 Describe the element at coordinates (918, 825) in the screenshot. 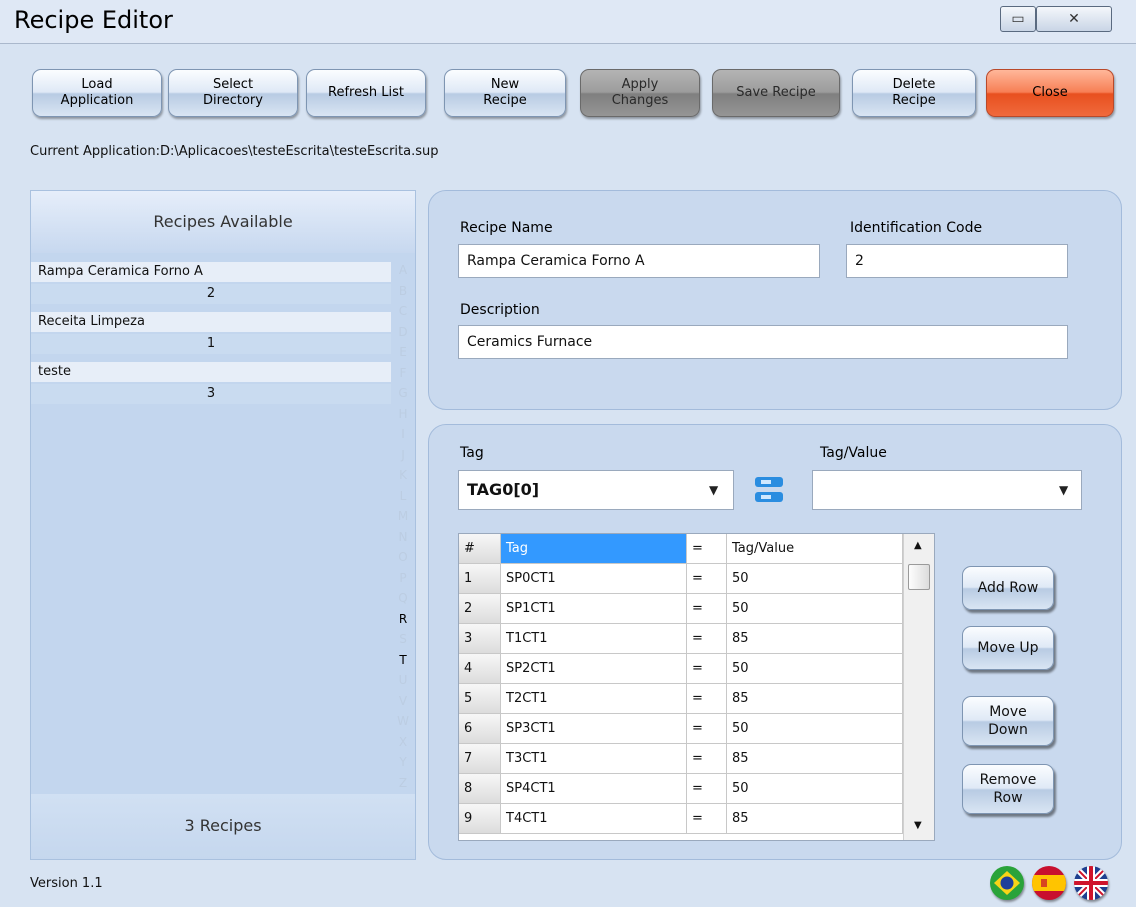

I see `scroll-down-icon: ▼` at that location.